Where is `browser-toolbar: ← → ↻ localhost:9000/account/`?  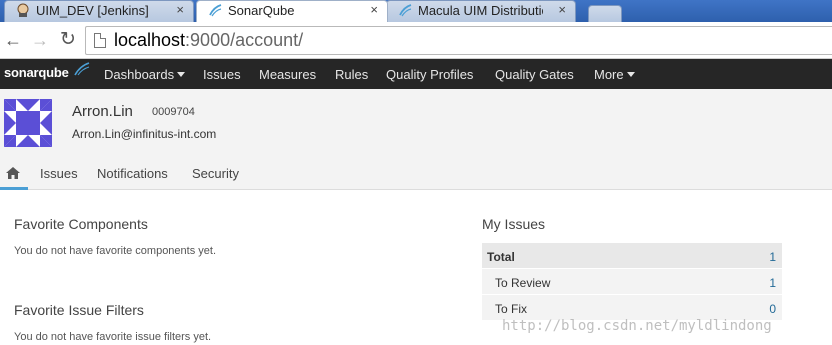
browser-toolbar: ← → ↻ localhost:9000/account/ is located at coordinates (416, 40).